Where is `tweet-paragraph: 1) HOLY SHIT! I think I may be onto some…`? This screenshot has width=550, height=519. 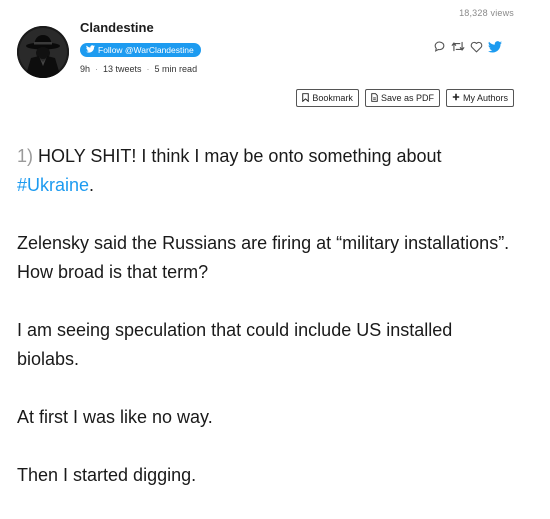 tweet-paragraph: 1) HOLY SHIT! I think I may be onto some… is located at coordinates (267, 171).